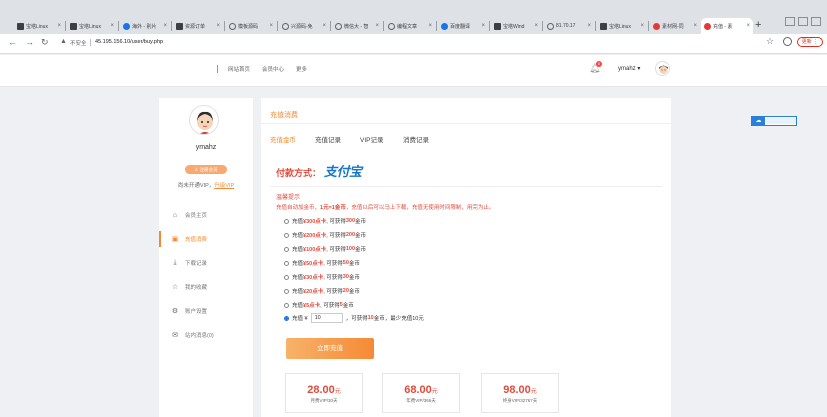  What do you see at coordinates (224, 186) in the screenshot?
I see `upgrade-vip-link: 升级VIP` at bounding box center [224, 186].